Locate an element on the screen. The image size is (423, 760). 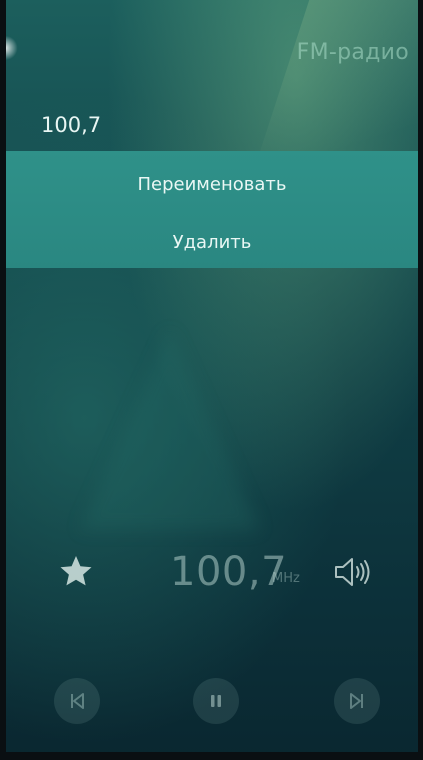
skip-next-icon is located at coordinates (356, 701).